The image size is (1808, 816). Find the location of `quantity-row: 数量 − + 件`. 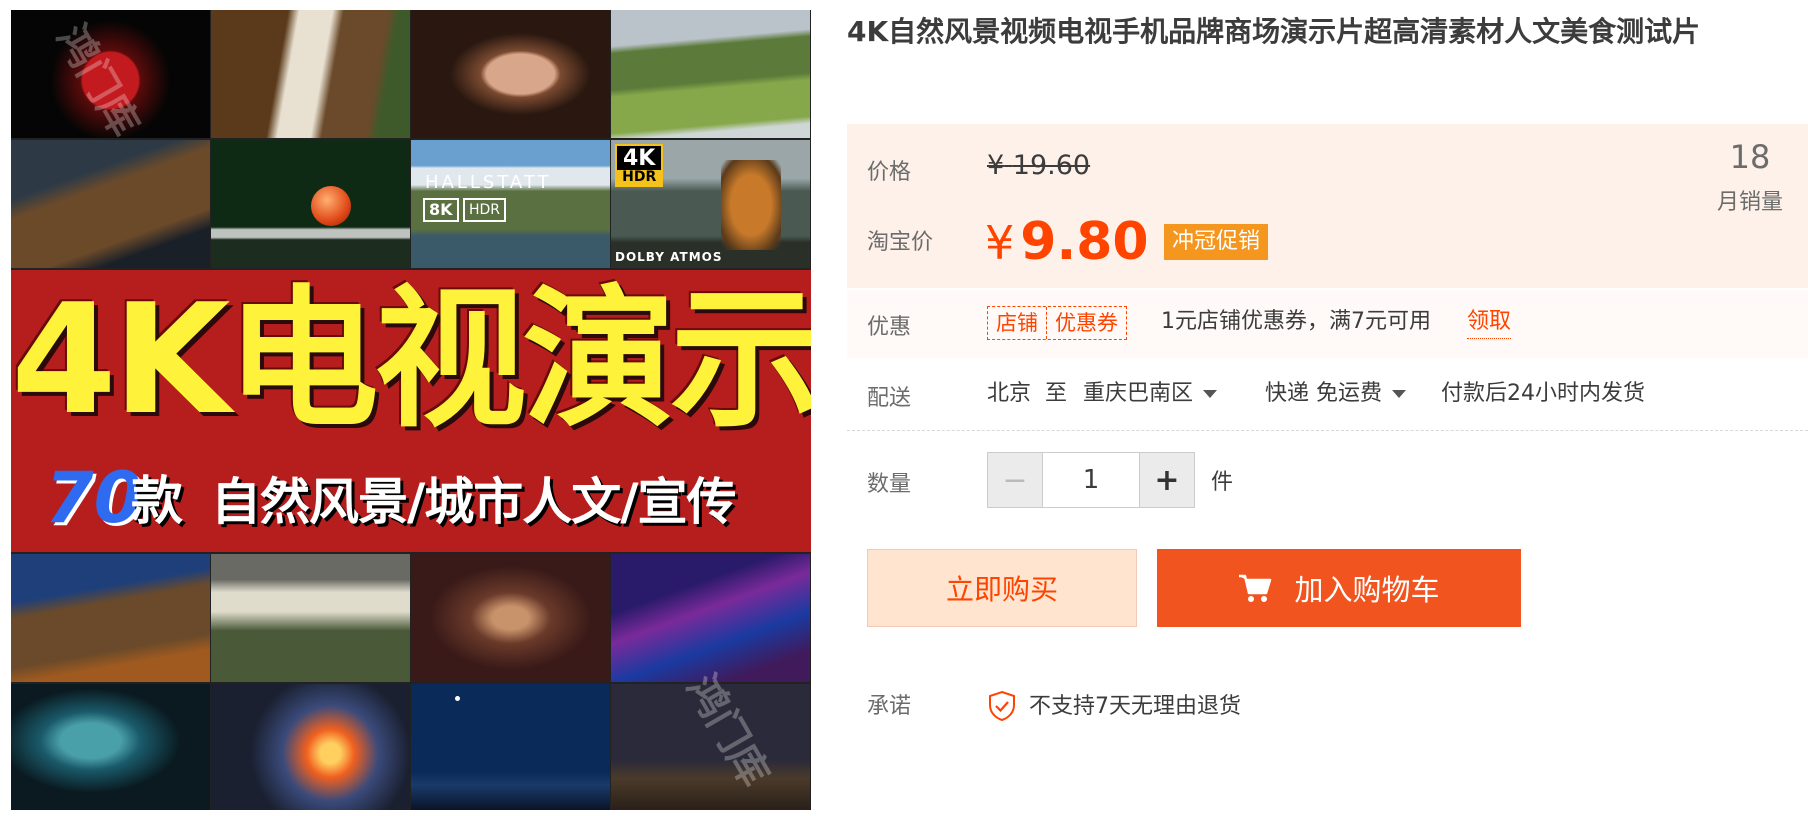

quantity-row: 数量 − + 件 is located at coordinates (1327, 481).